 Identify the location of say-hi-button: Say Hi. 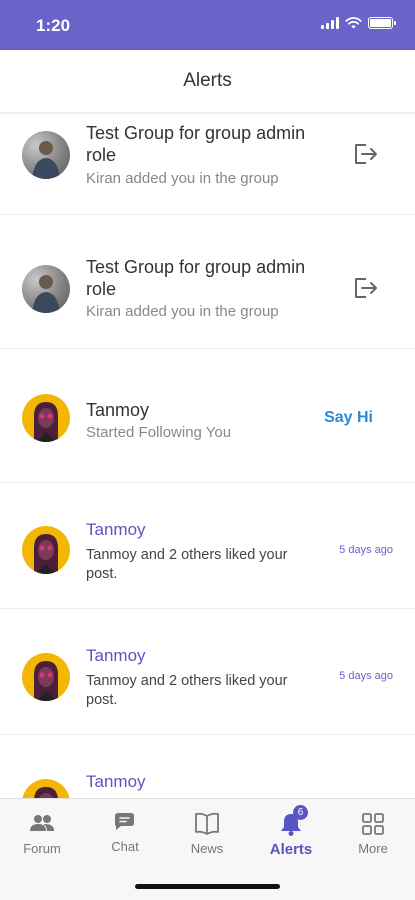
(348, 418).